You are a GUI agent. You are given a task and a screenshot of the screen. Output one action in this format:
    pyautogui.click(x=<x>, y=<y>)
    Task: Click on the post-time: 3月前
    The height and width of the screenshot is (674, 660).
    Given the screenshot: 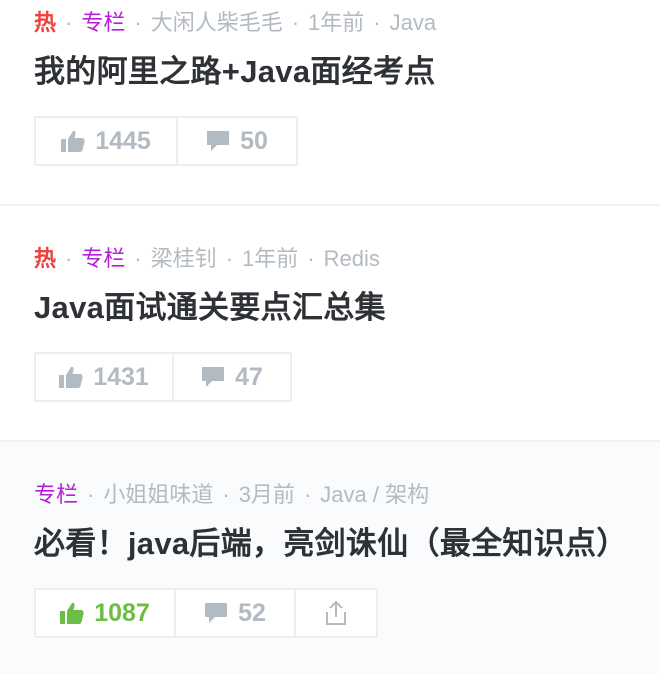 What is the action you would take?
    pyautogui.click(x=266, y=494)
    